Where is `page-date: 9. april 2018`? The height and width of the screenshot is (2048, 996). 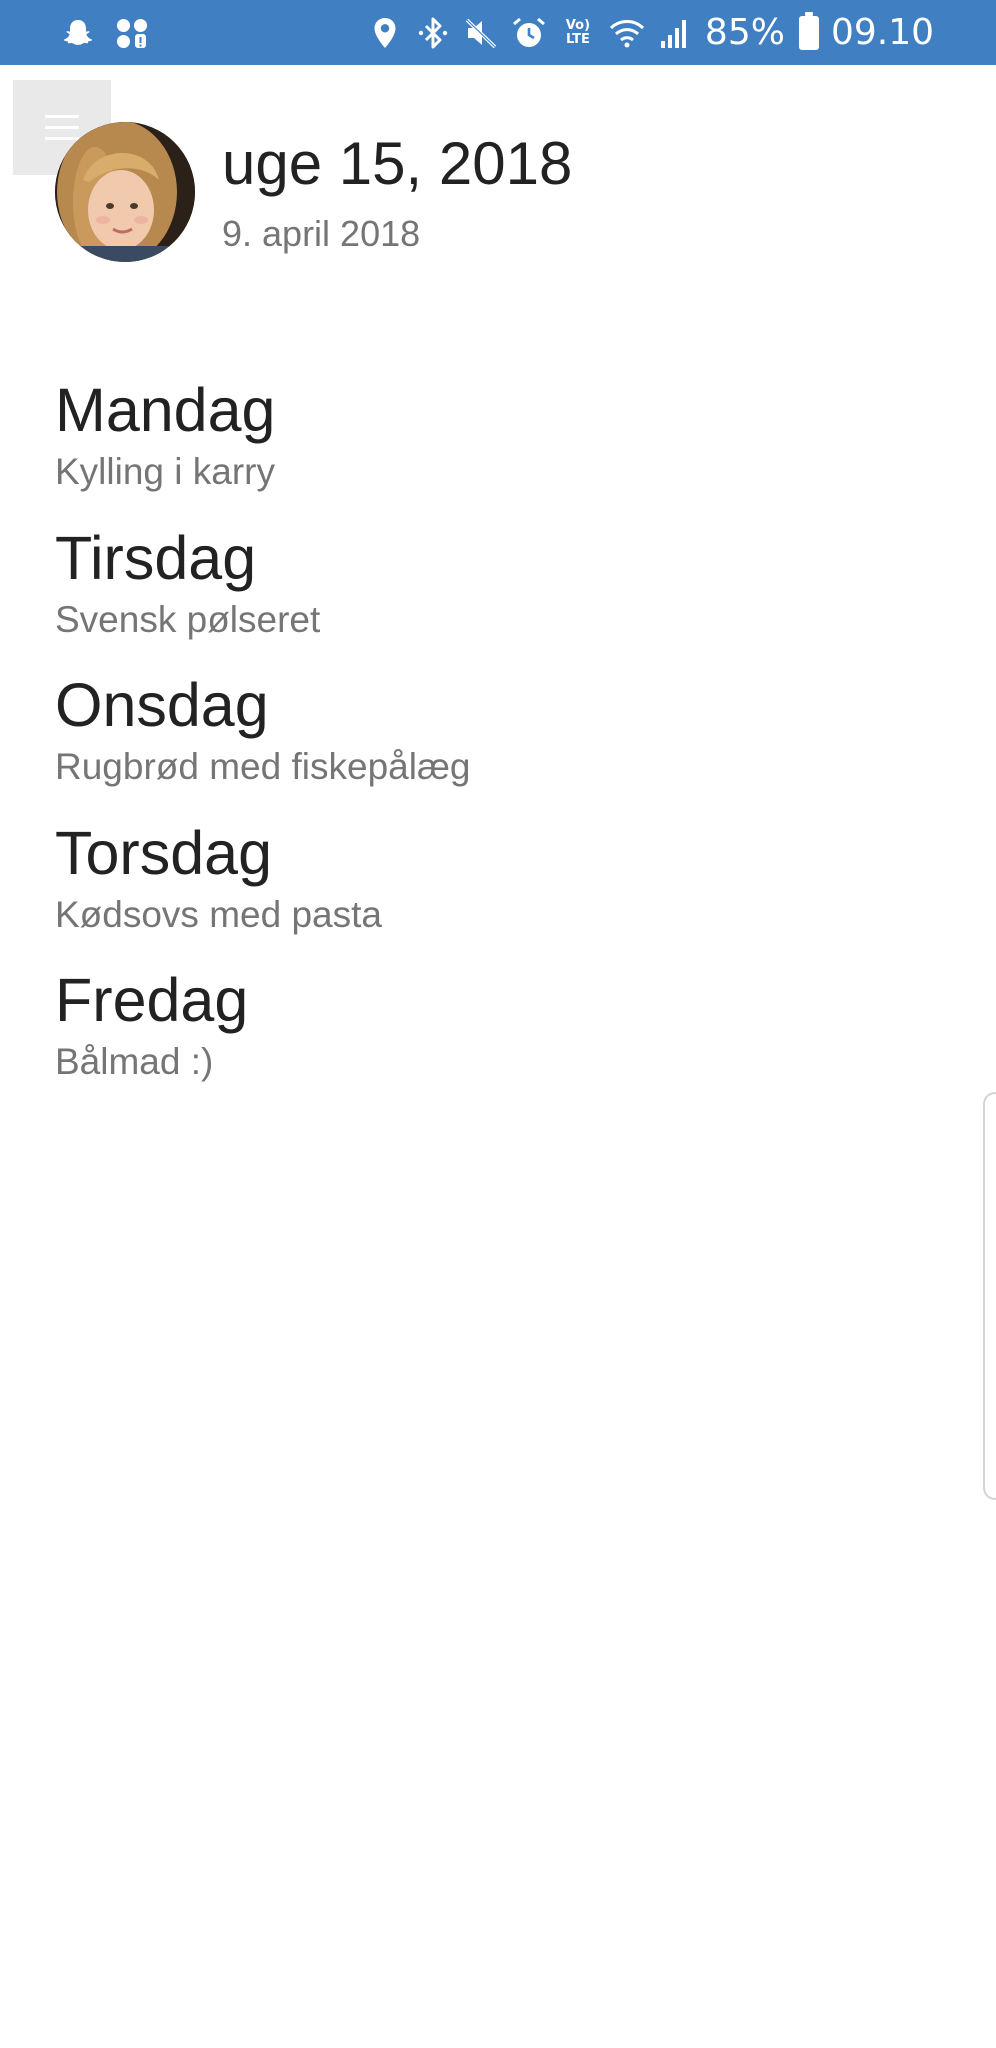 page-date: 9. april 2018 is located at coordinates (321, 233).